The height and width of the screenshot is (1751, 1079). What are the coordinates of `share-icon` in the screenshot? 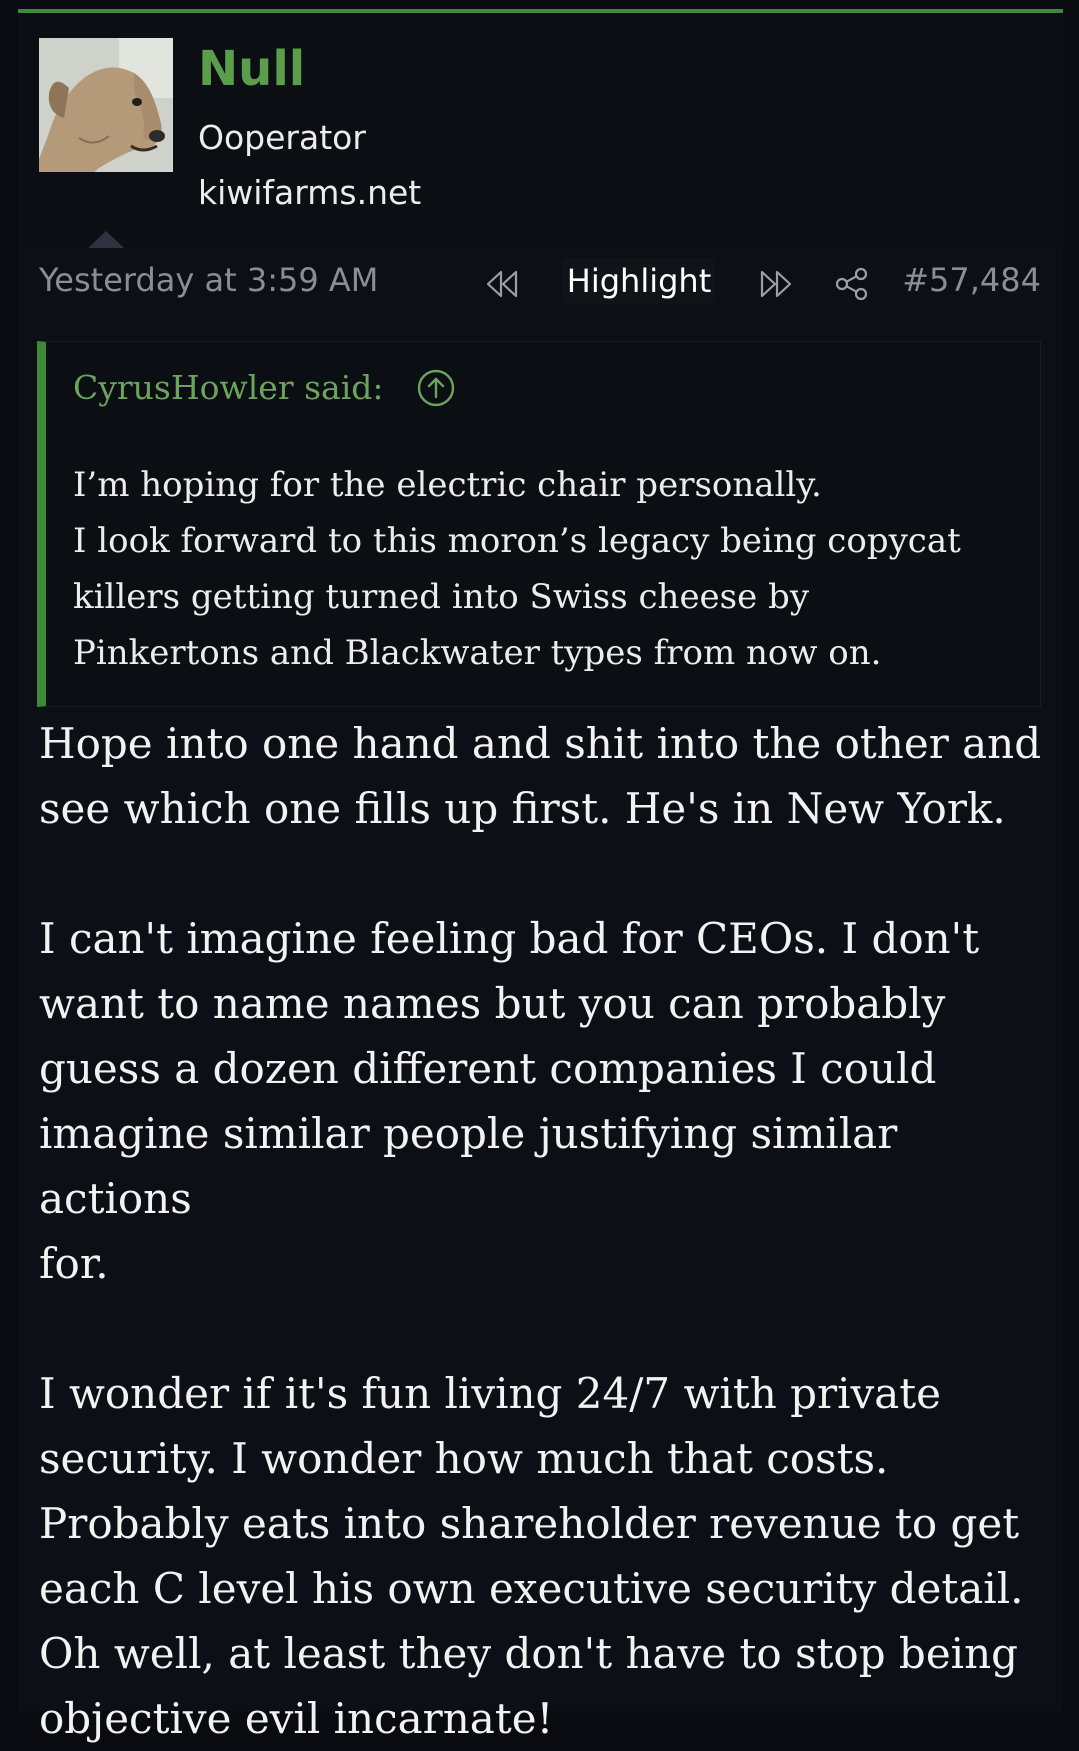 It's located at (852, 284).